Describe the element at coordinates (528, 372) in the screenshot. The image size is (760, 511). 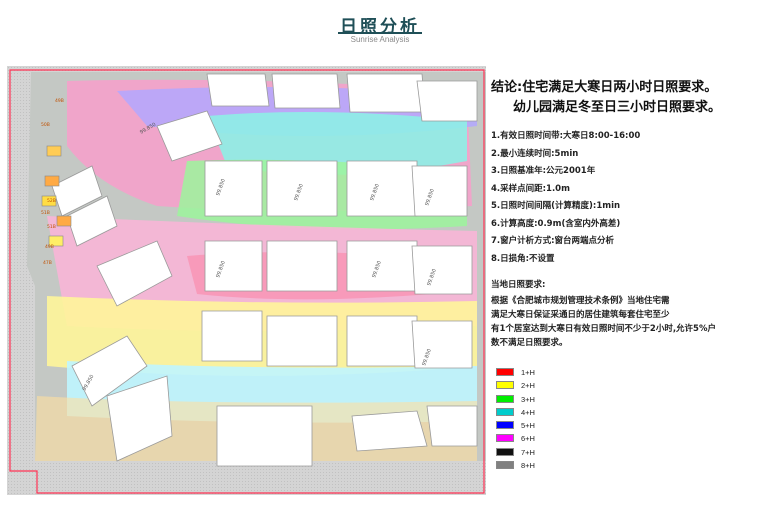
I see `legend-label: 1+H` at that location.